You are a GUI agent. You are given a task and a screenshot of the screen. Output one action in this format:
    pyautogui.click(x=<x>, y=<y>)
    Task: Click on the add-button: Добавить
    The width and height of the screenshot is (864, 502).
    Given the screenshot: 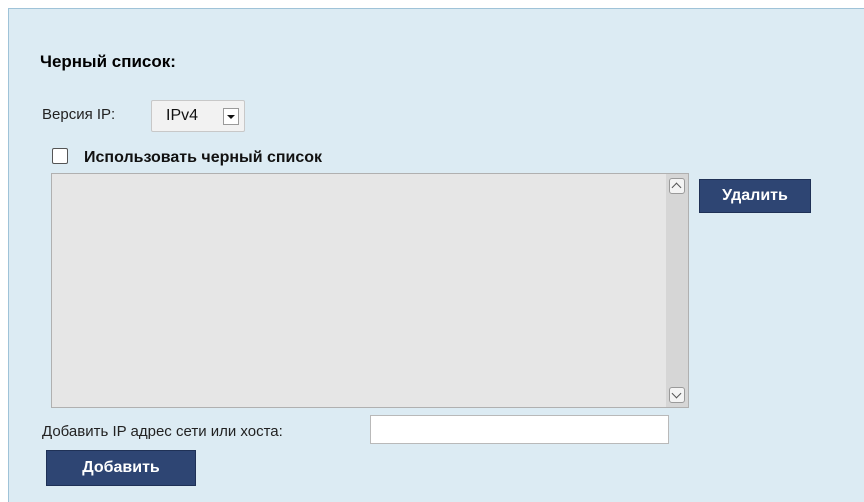 What is the action you would take?
    pyautogui.click(x=121, y=468)
    